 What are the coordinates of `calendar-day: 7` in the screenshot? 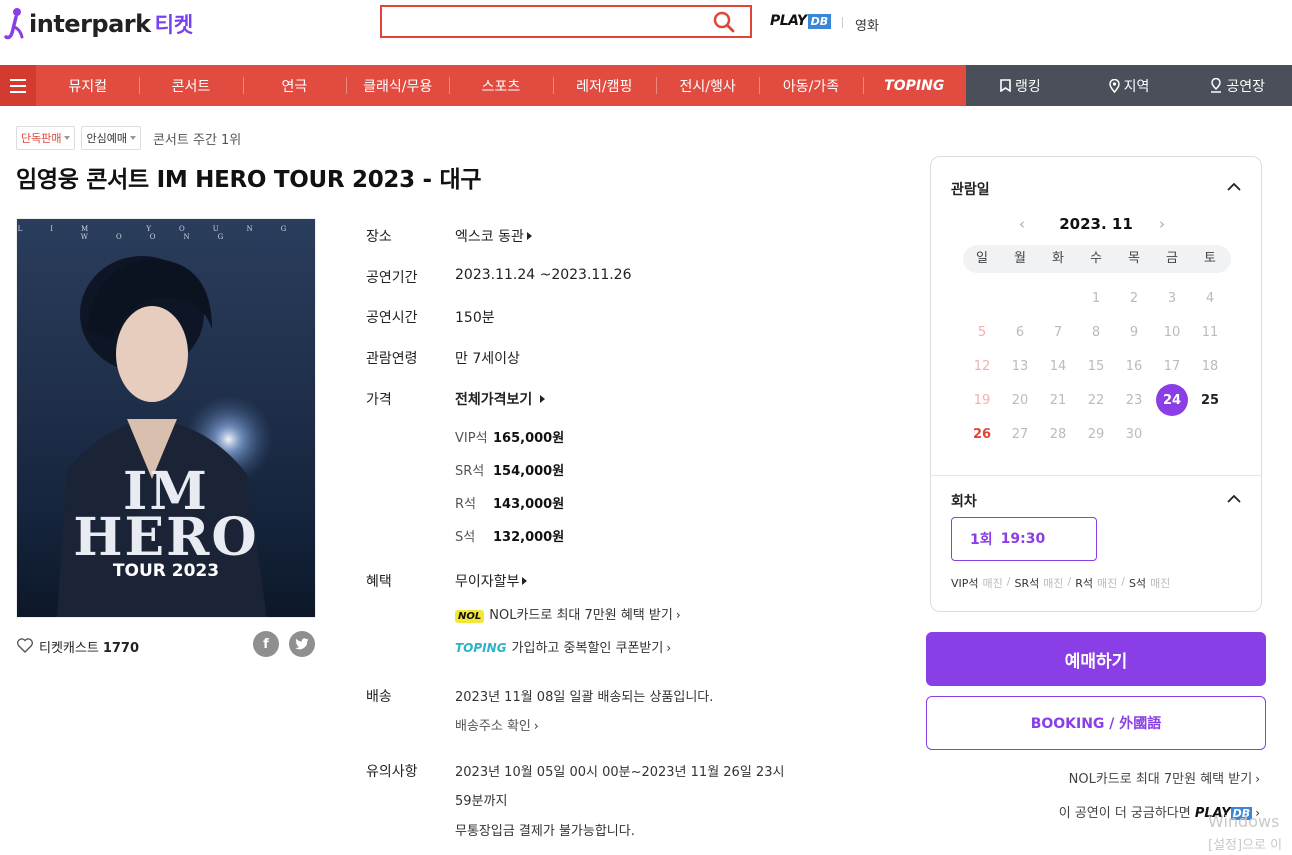 It's located at (1058, 332).